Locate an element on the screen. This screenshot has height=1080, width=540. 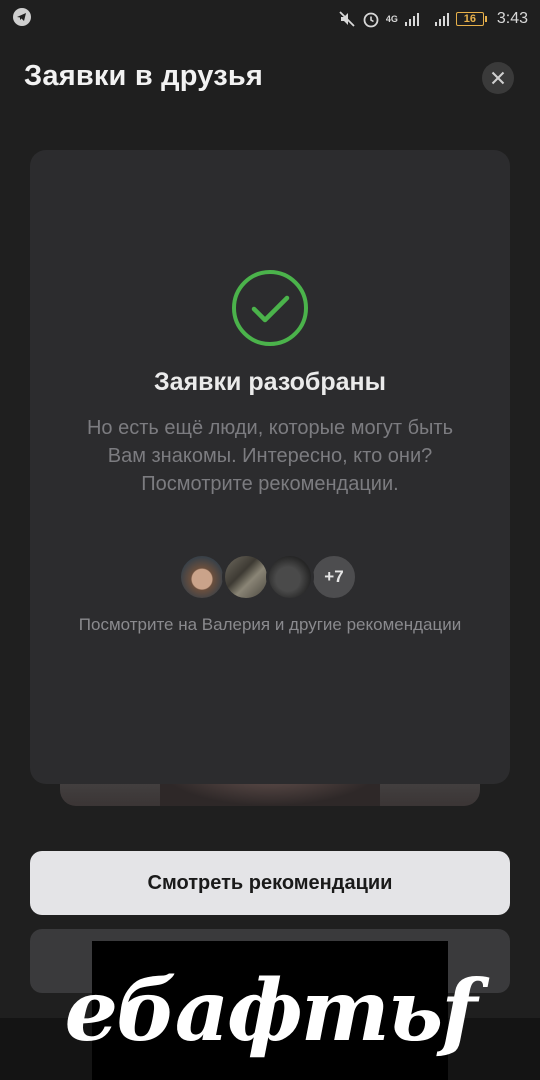
close-button is located at coordinates (498, 78).